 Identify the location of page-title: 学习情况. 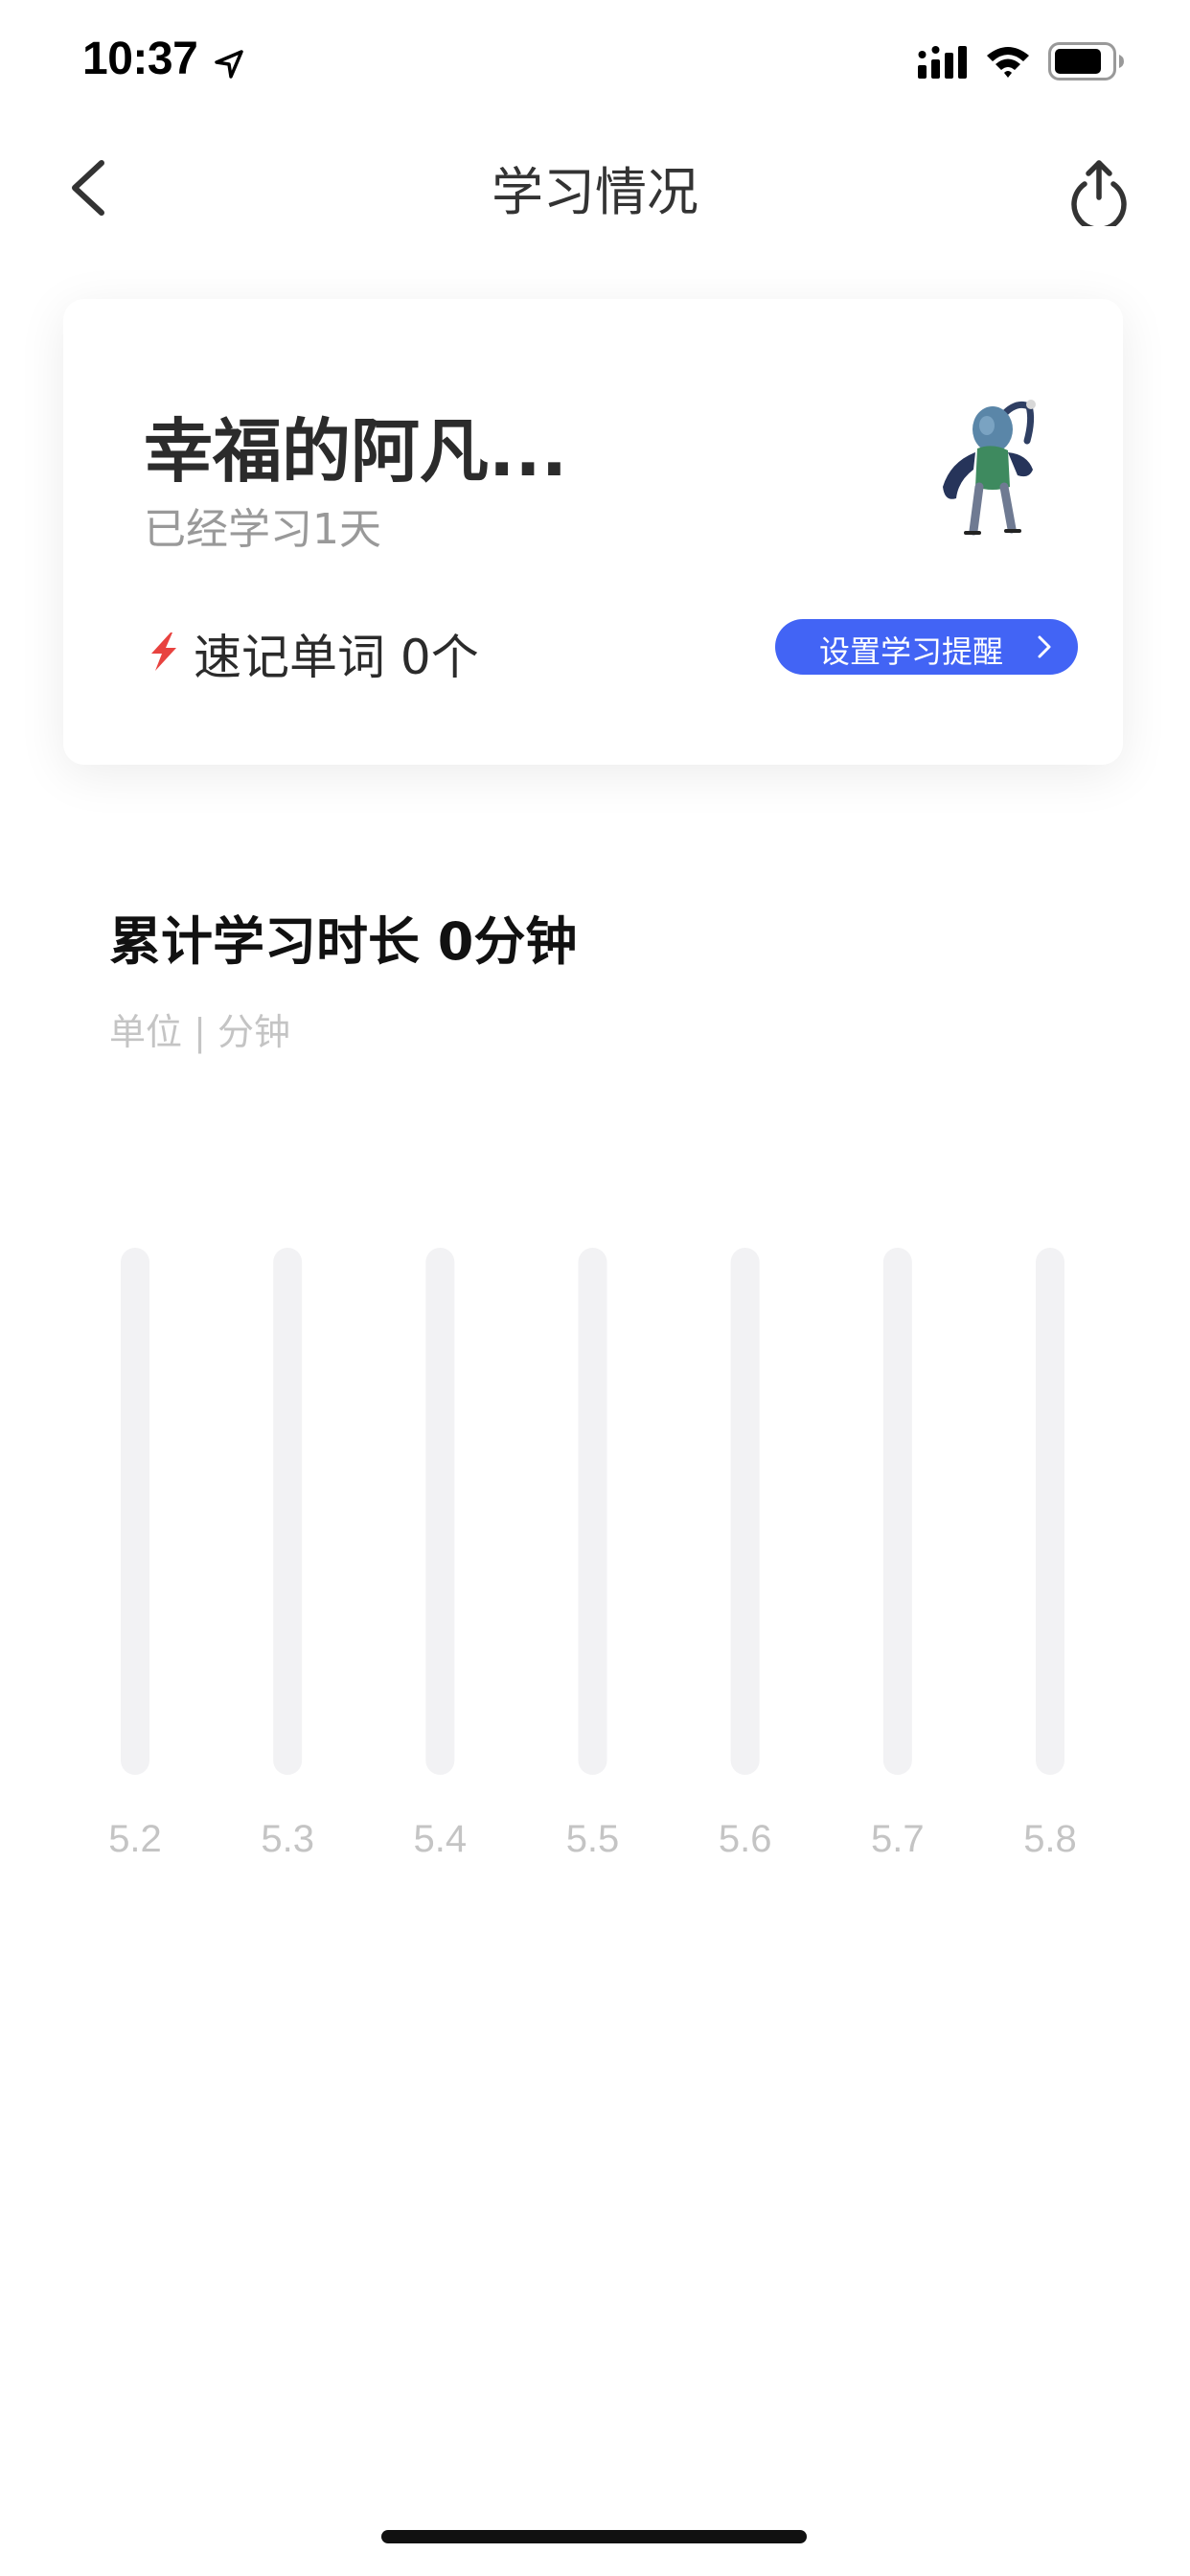
(595, 192).